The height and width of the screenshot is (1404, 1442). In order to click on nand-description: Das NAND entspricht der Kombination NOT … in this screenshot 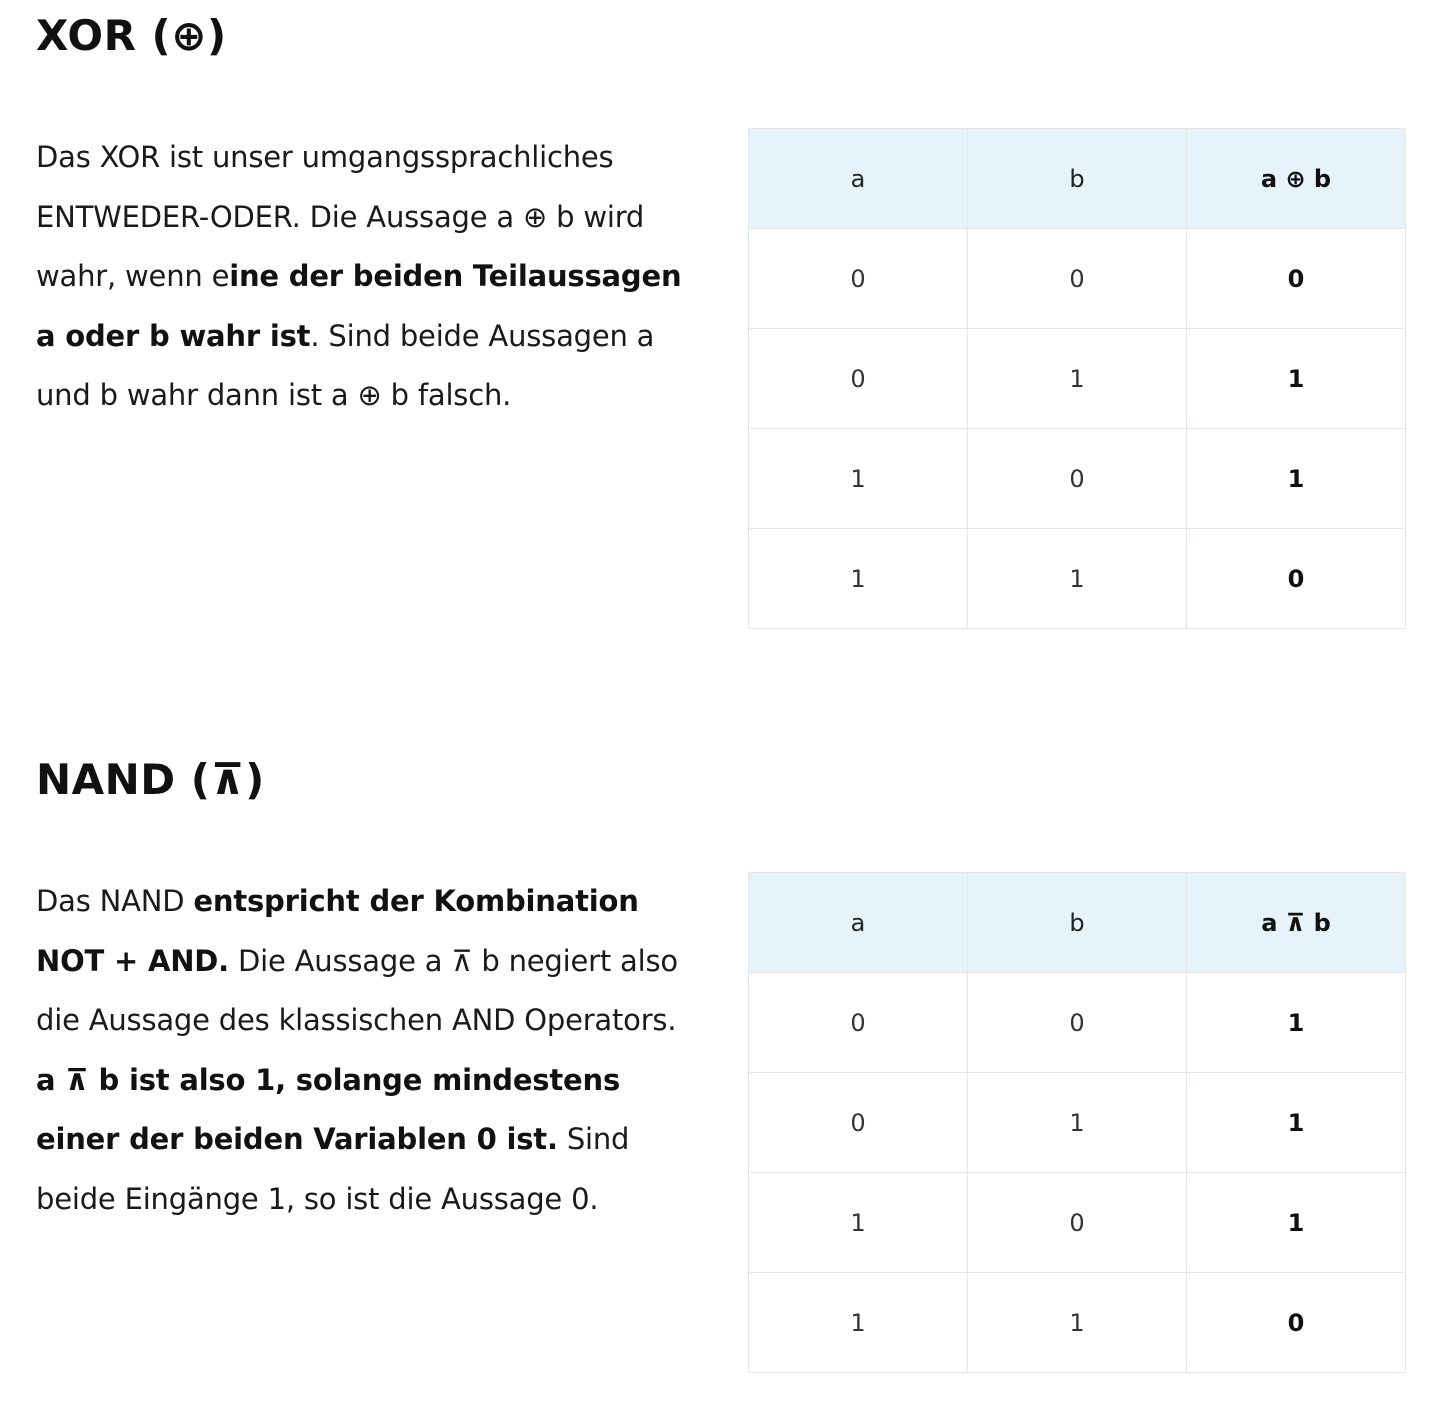, I will do `click(361, 1050)`.